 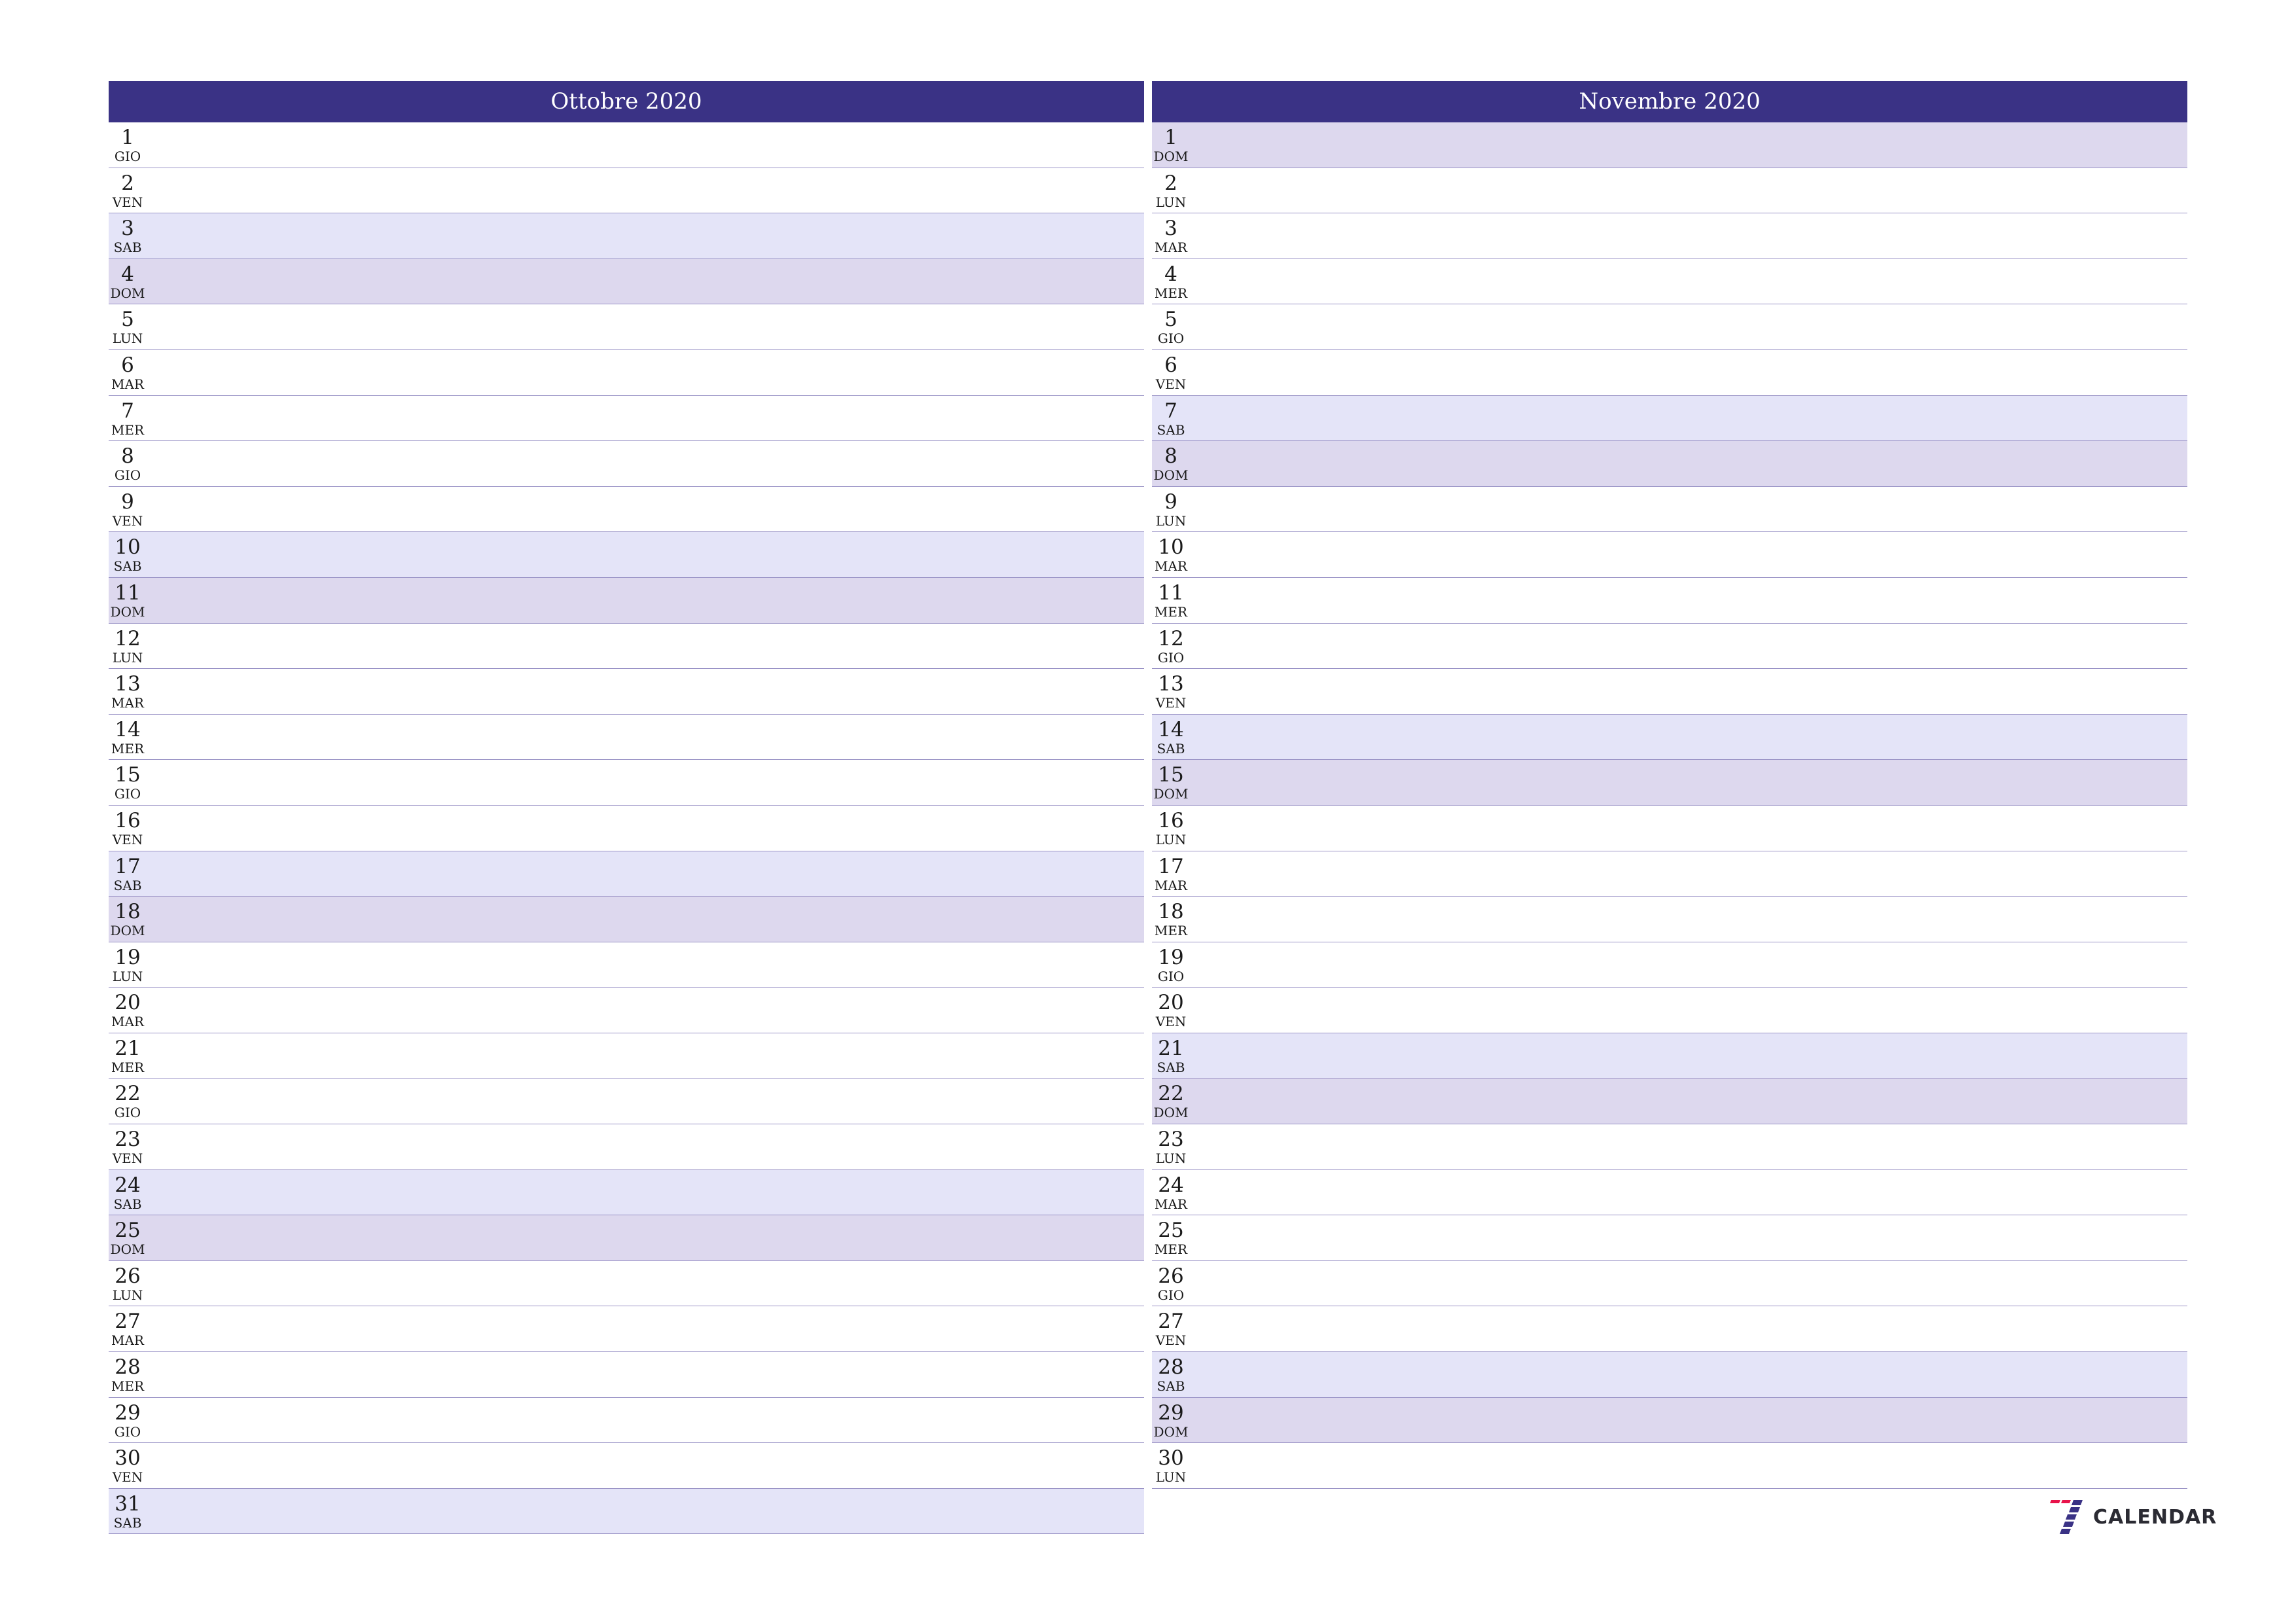 What do you see at coordinates (1669, 600) in the screenshot?
I see `day-row: 11 MER` at bounding box center [1669, 600].